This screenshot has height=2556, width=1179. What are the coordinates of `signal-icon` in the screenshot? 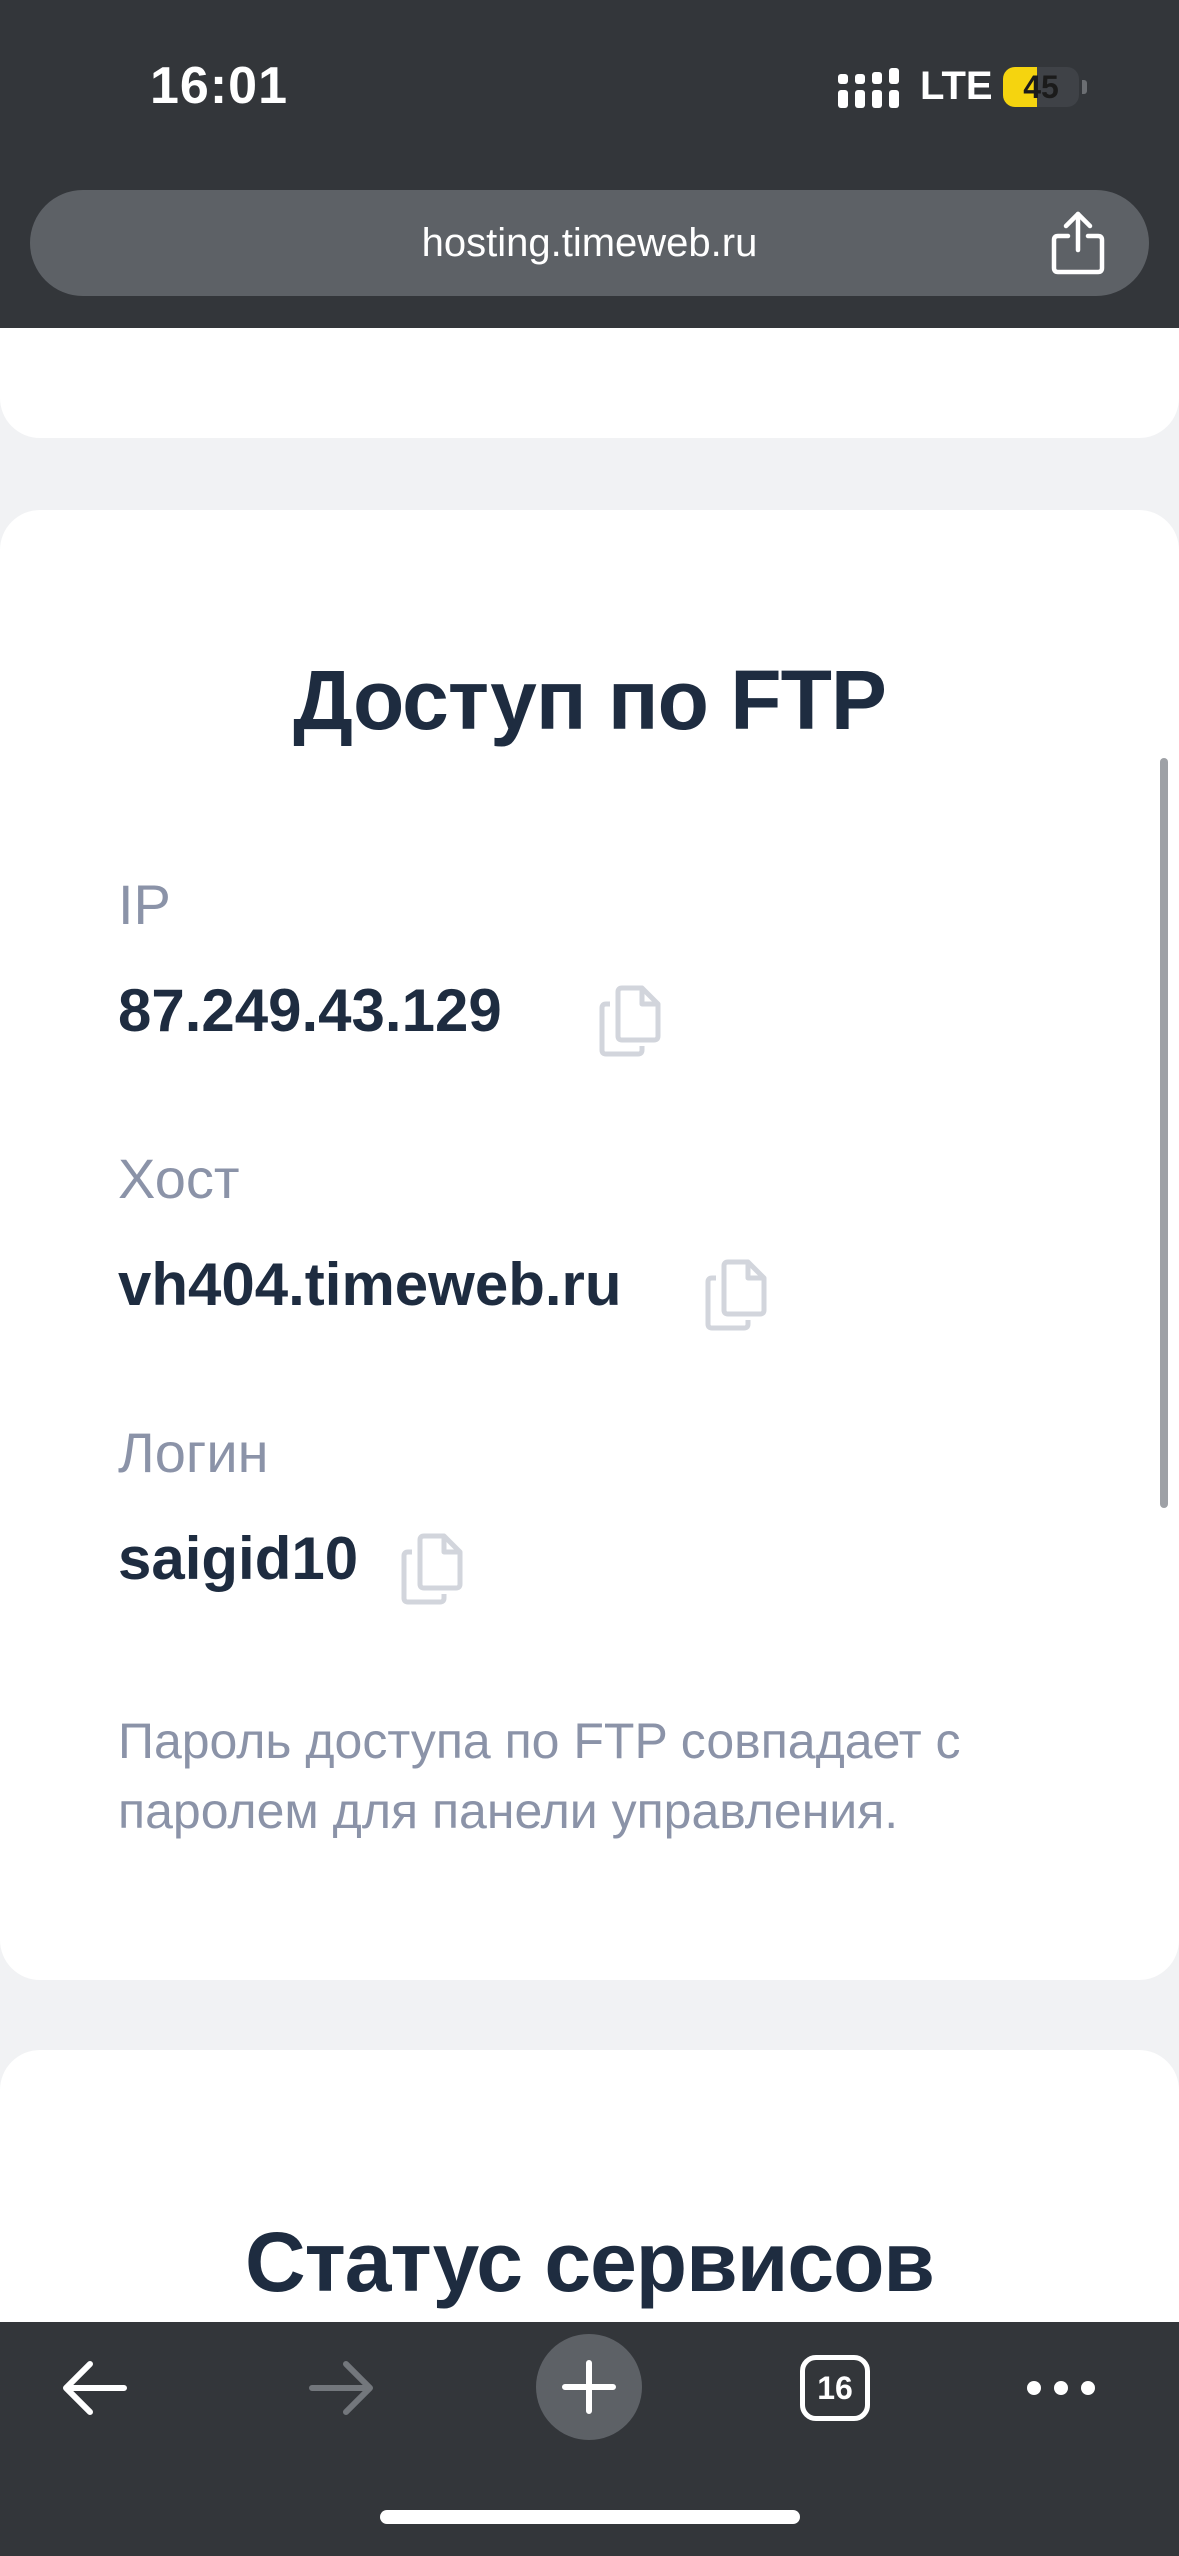 It's located at (868, 88).